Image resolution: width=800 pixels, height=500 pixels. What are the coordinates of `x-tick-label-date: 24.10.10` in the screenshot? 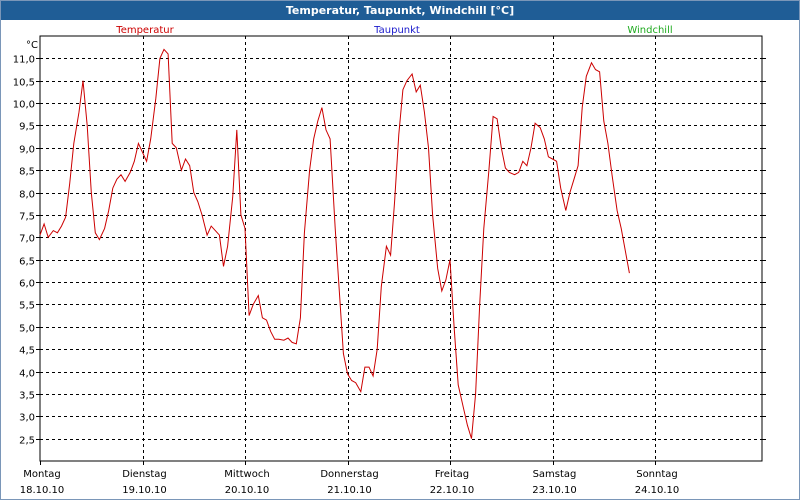 It's located at (657, 490).